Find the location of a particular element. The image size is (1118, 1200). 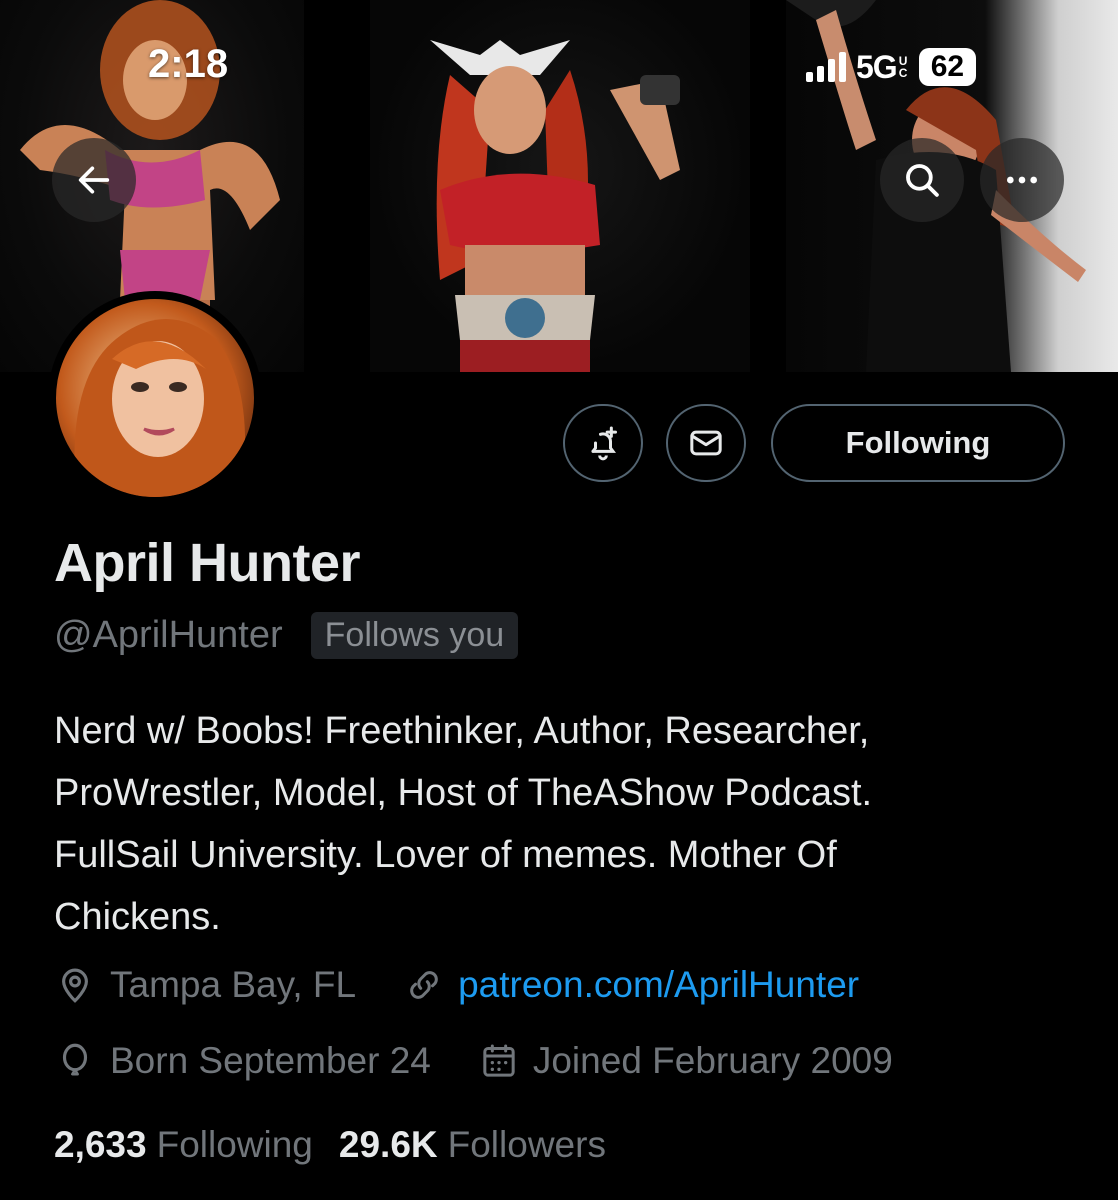

location-pin-icon is located at coordinates (75, 985).